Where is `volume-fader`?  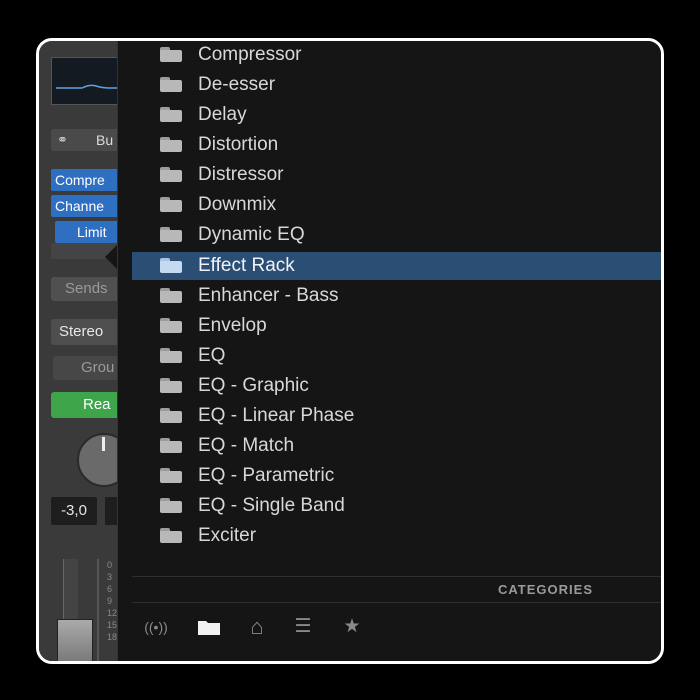
volume-fader is located at coordinates (75, 640).